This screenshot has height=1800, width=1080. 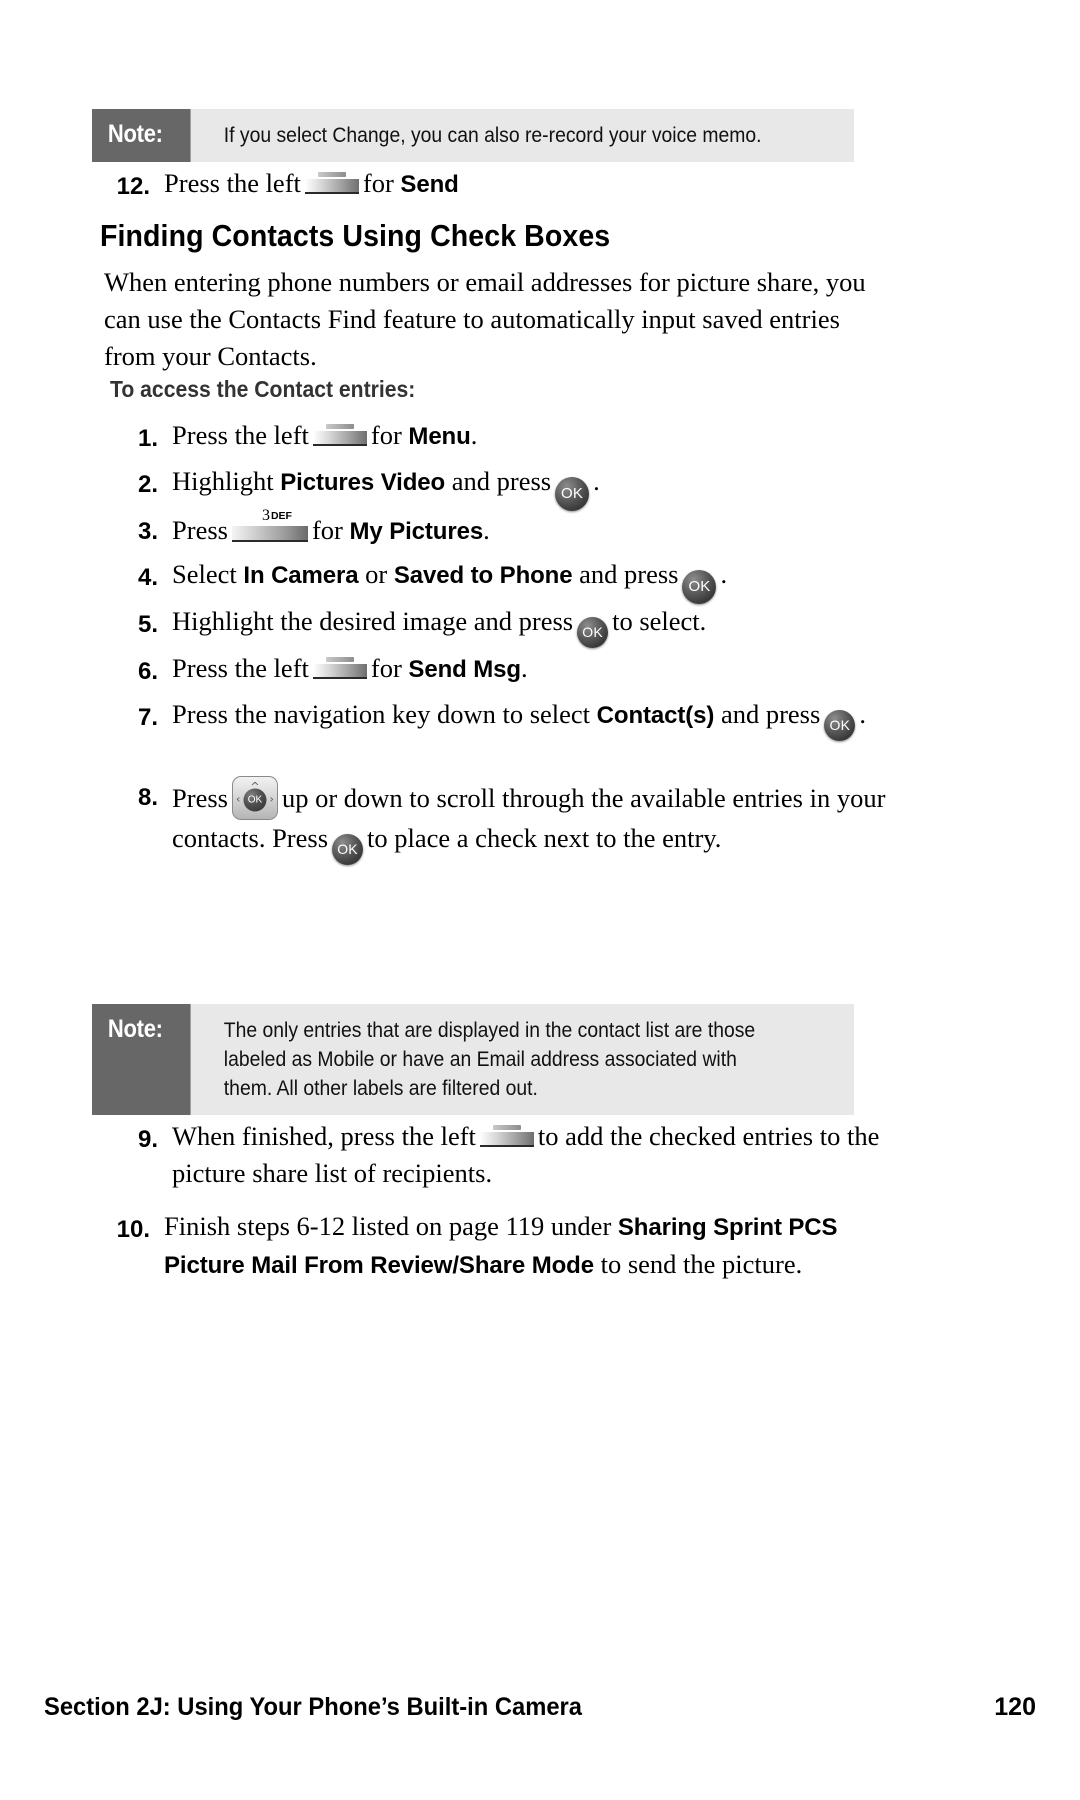 I want to click on step-number: 1., so click(x=147, y=438).